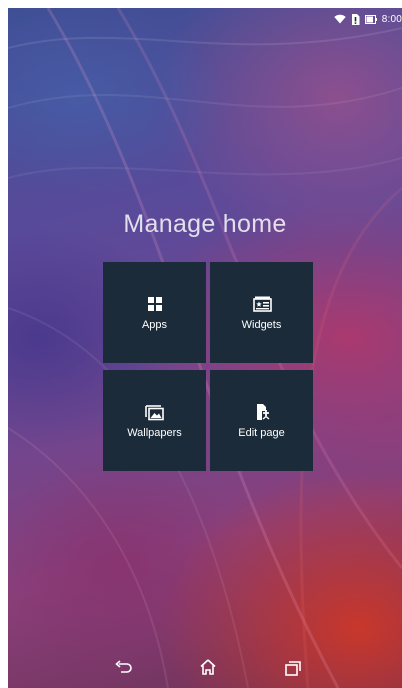  I want to click on status-bar: 8:00, so click(368, 19).